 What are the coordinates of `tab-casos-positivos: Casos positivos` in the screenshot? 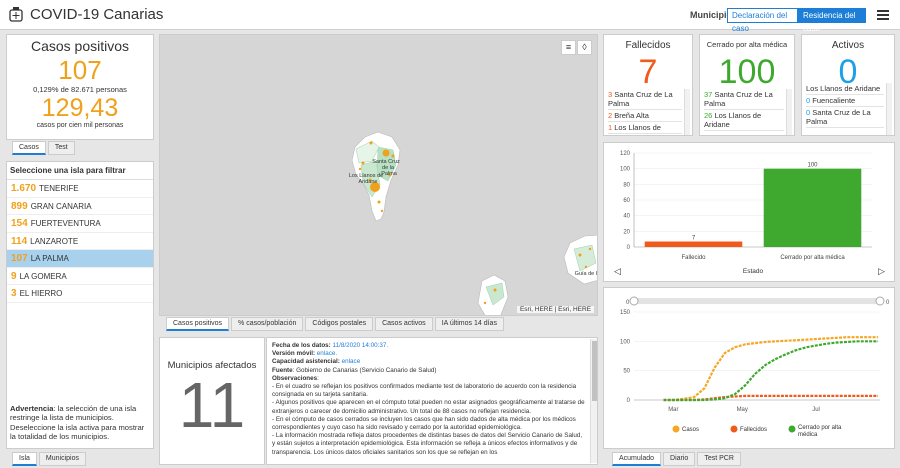 It's located at (198, 324).